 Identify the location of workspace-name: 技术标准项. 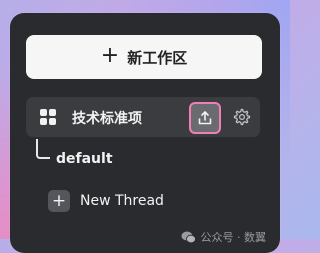
(107, 119).